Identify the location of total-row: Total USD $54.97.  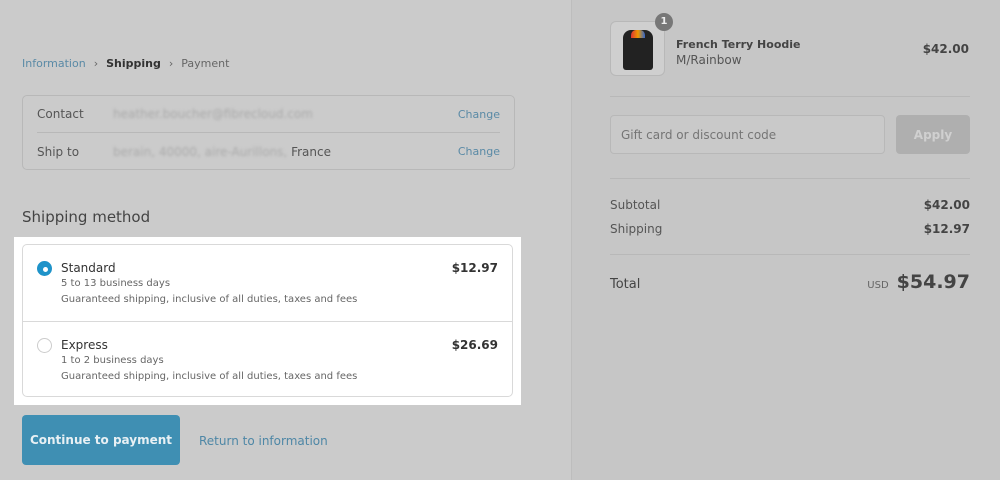
(790, 282).